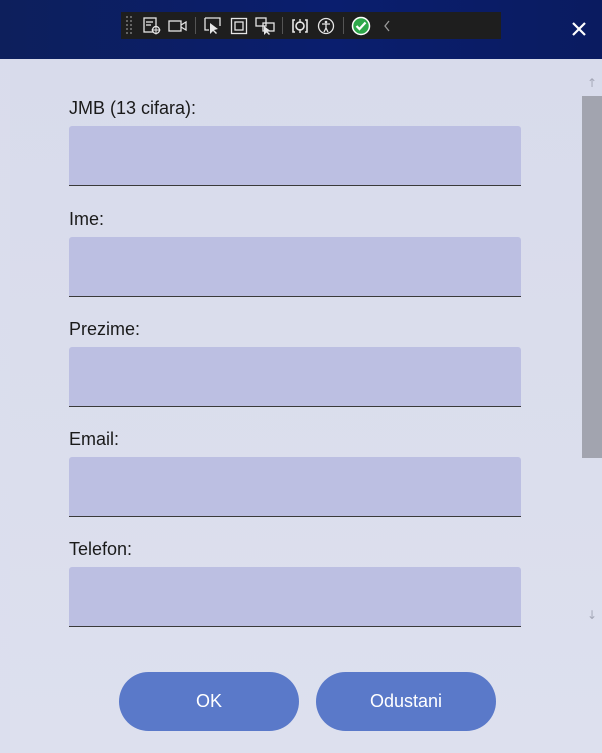 This screenshot has height=753, width=602. Describe the element at coordinates (239, 25) in the screenshot. I see `display-layout-adorners-icon` at that location.